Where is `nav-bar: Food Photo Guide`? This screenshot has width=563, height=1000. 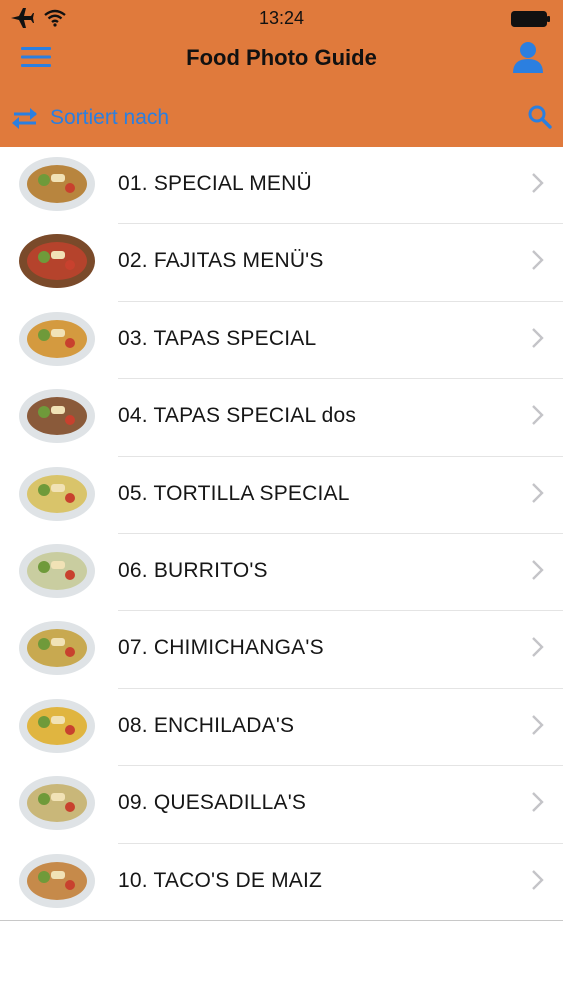
nav-bar: Food Photo Guide is located at coordinates (281, 58).